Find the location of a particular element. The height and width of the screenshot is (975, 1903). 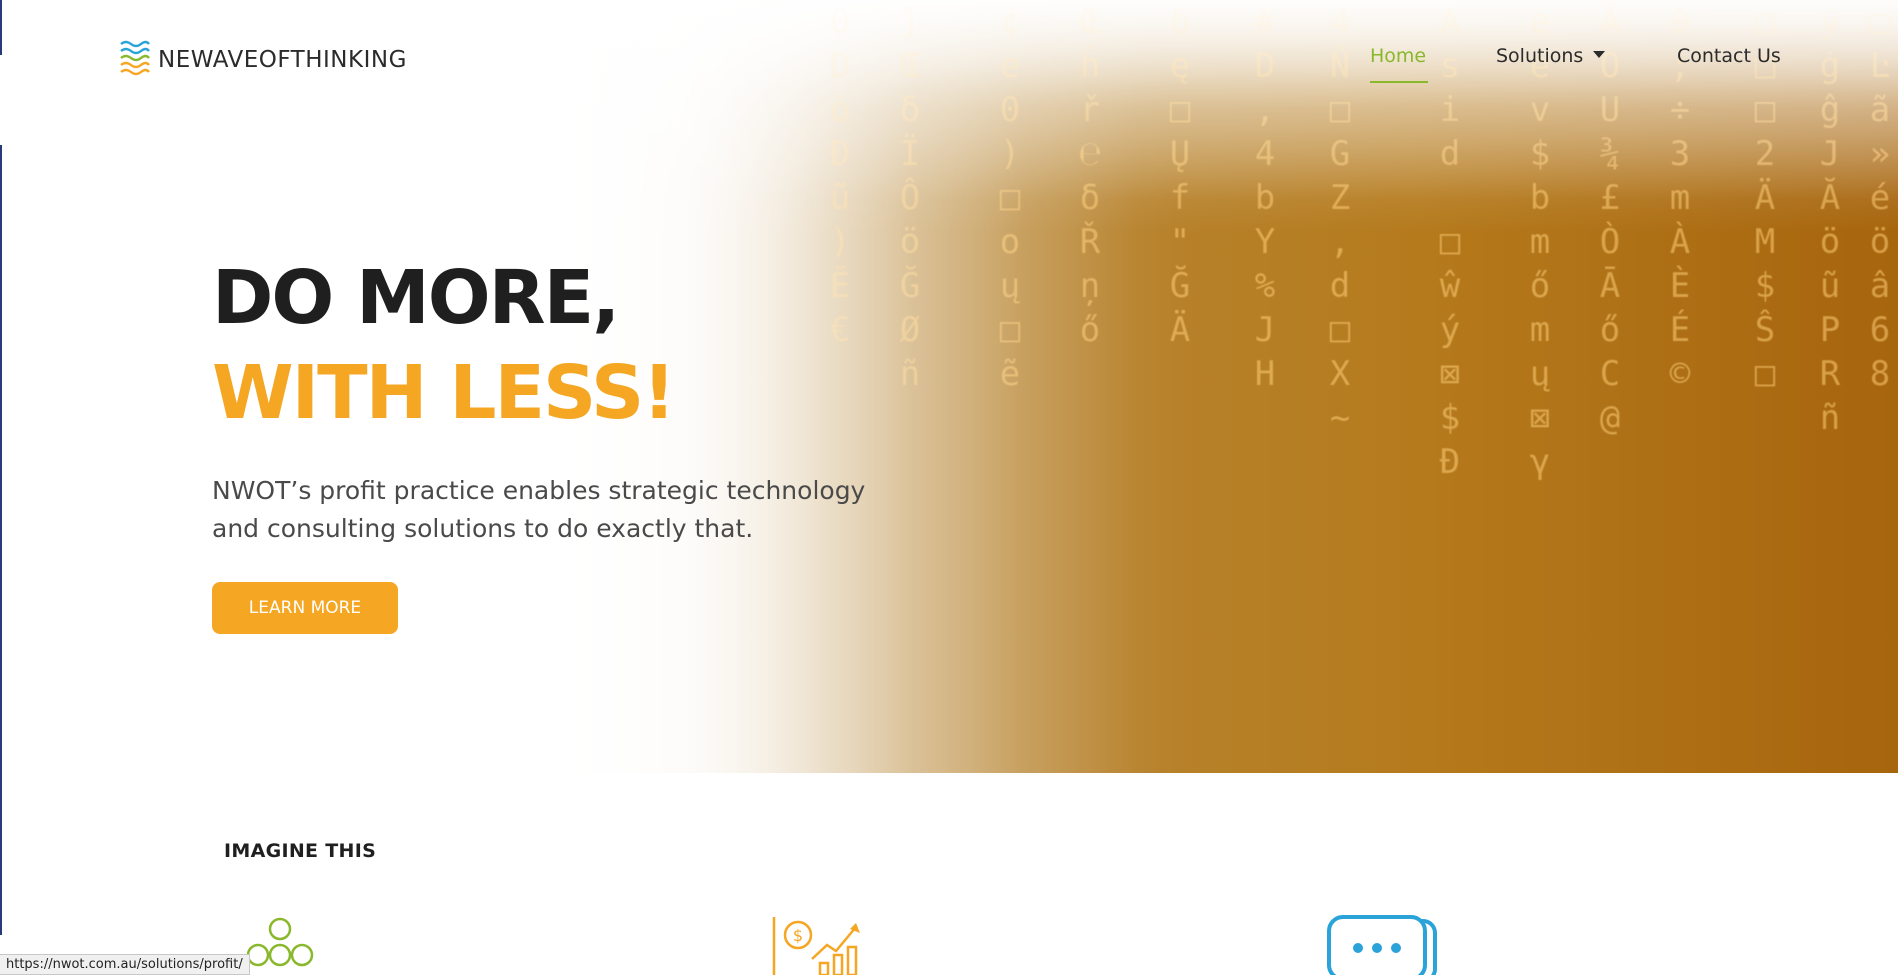

nav-solutions: Solutions is located at coordinates (1551, 56).